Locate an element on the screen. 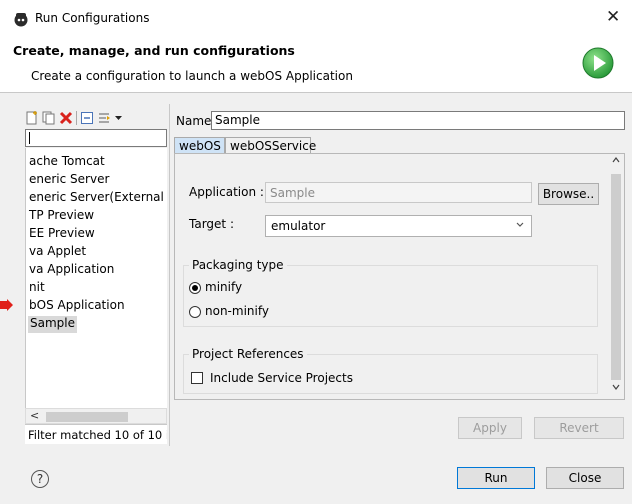 The width and height of the screenshot is (632, 504). tree-item-selected: Sample is located at coordinates (52, 324).